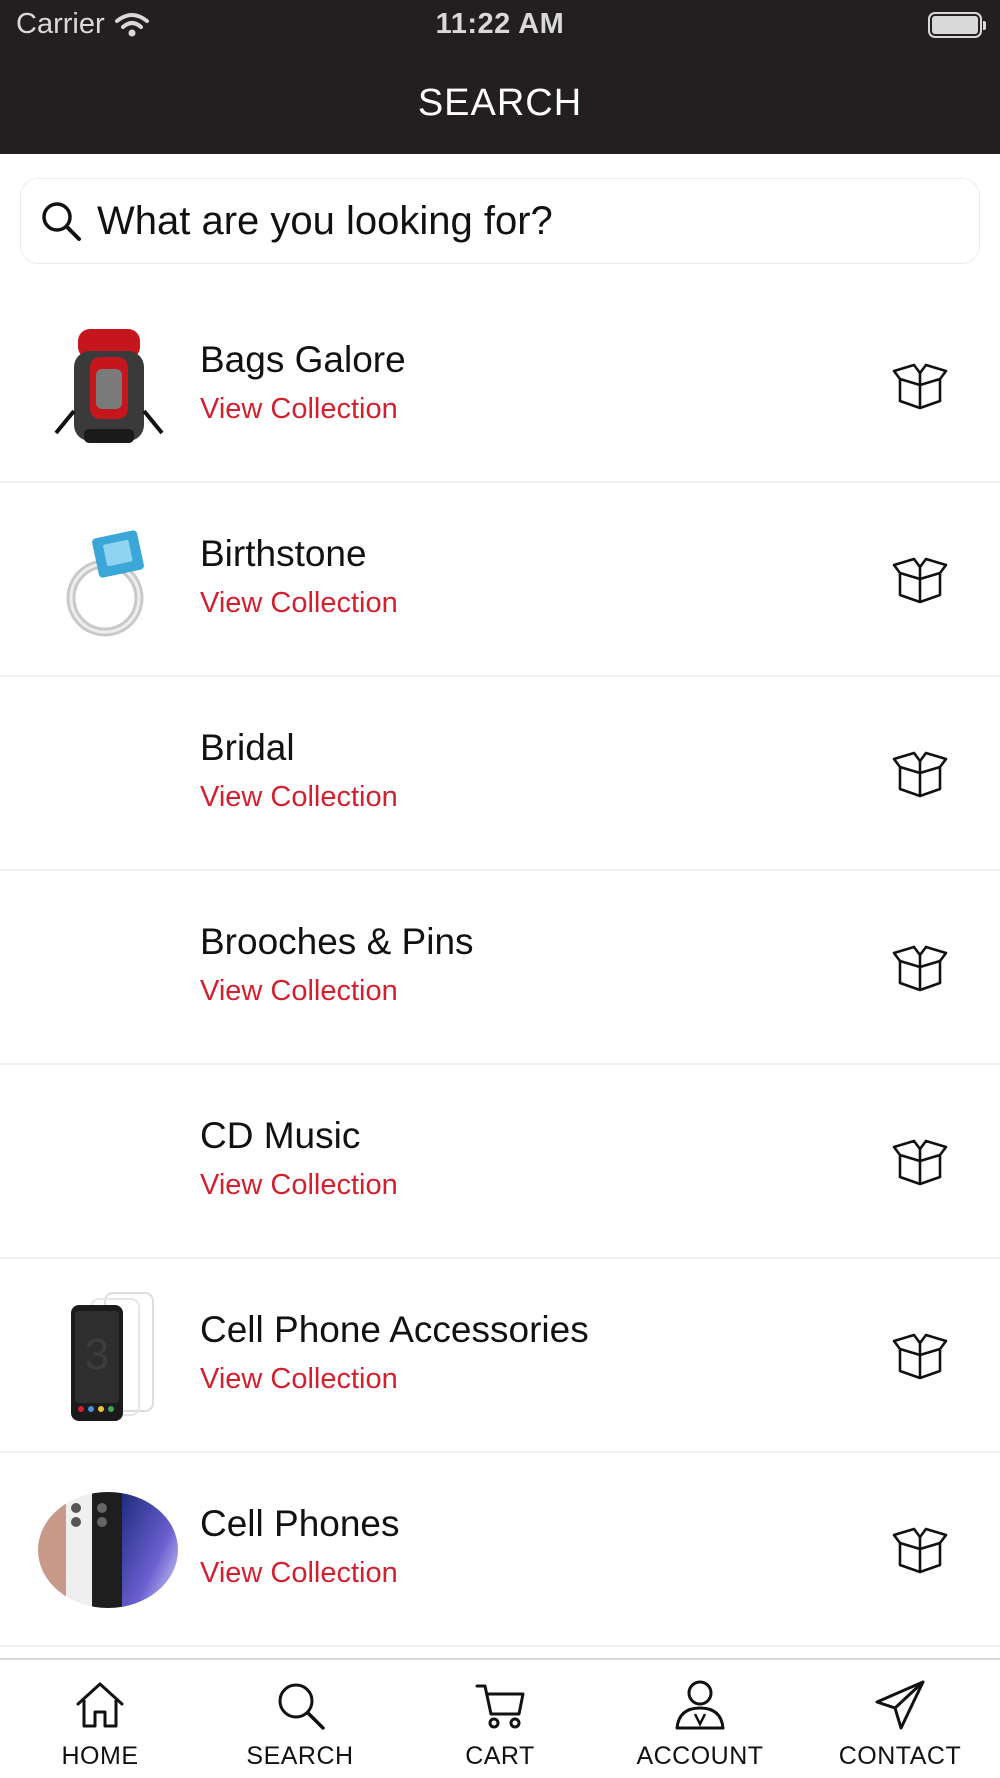  I want to click on collection-row-cd-music: CD Music View Collection, so click(500, 1162).